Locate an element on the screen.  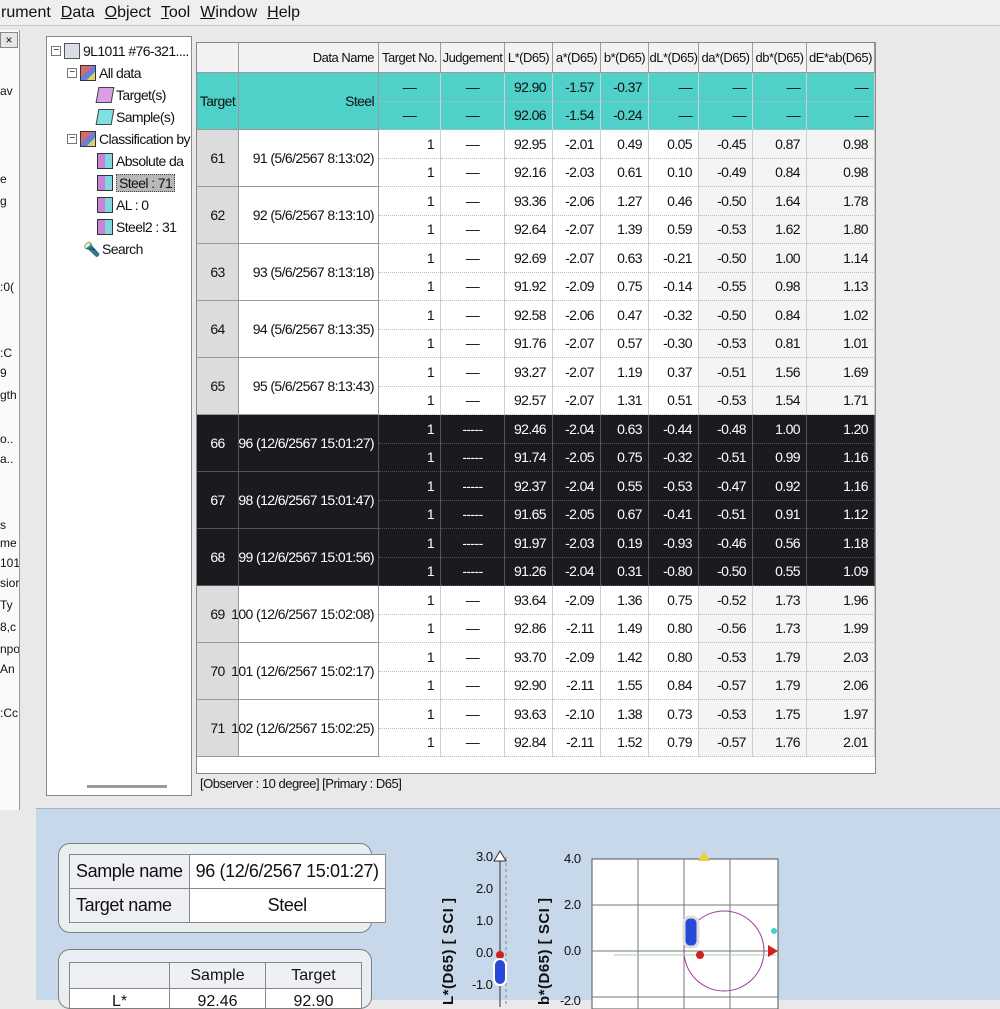
table-row-number: 65 is located at coordinates (218, 386).